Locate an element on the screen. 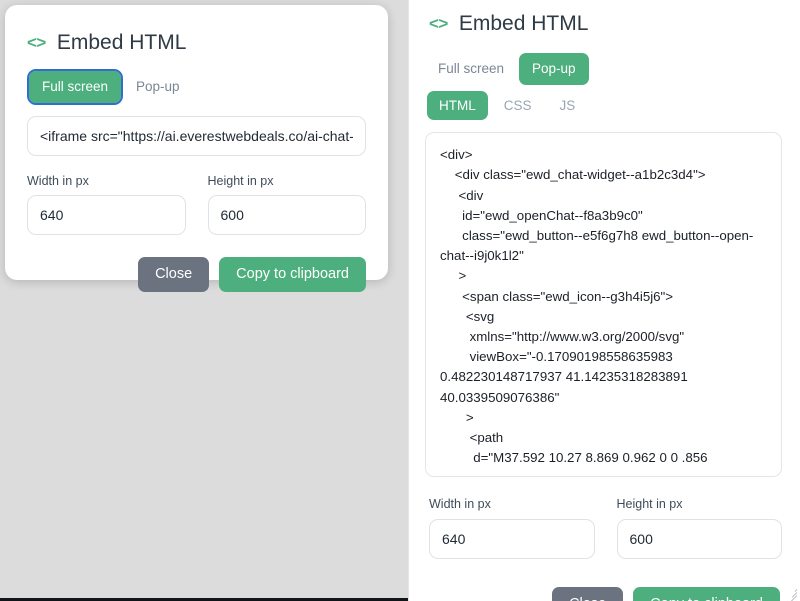  embed-code-input is located at coordinates (196, 135).